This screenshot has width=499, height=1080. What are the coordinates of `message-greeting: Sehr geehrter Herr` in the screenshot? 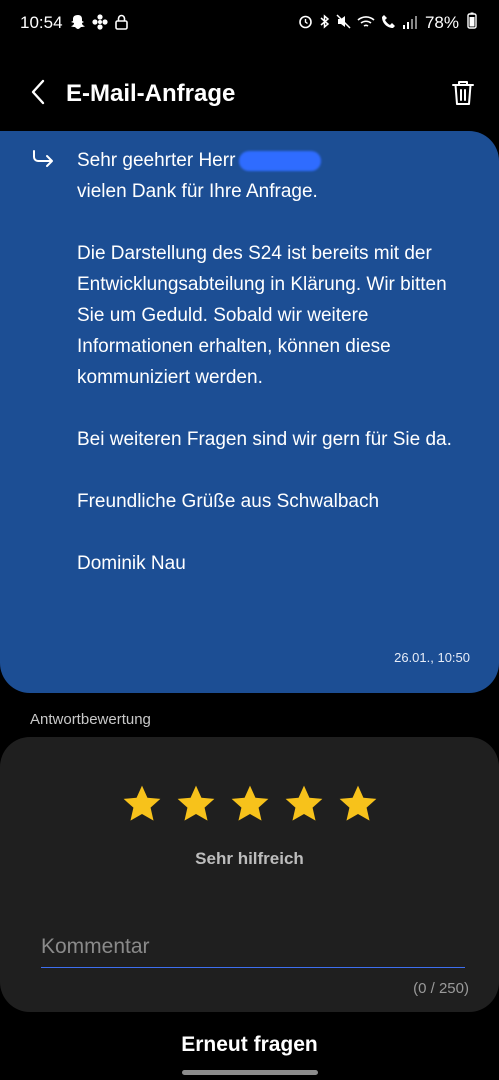 It's located at (156, 160).